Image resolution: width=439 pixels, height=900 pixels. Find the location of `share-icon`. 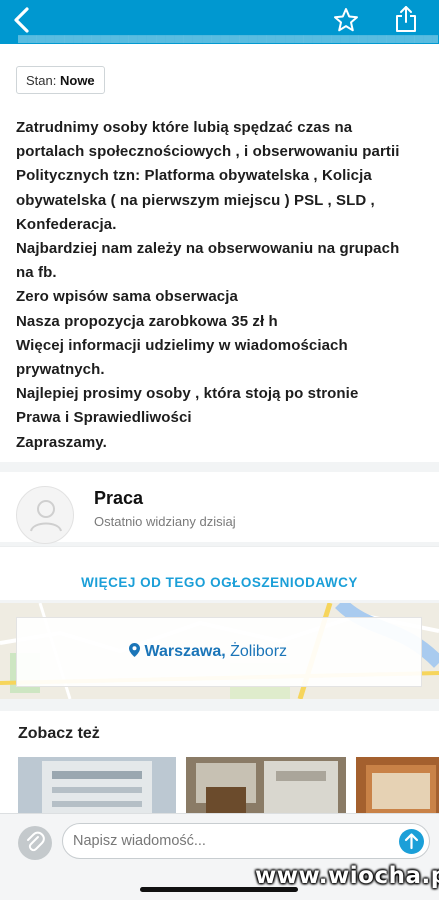

share-icon is located at coordinates (406, 19).